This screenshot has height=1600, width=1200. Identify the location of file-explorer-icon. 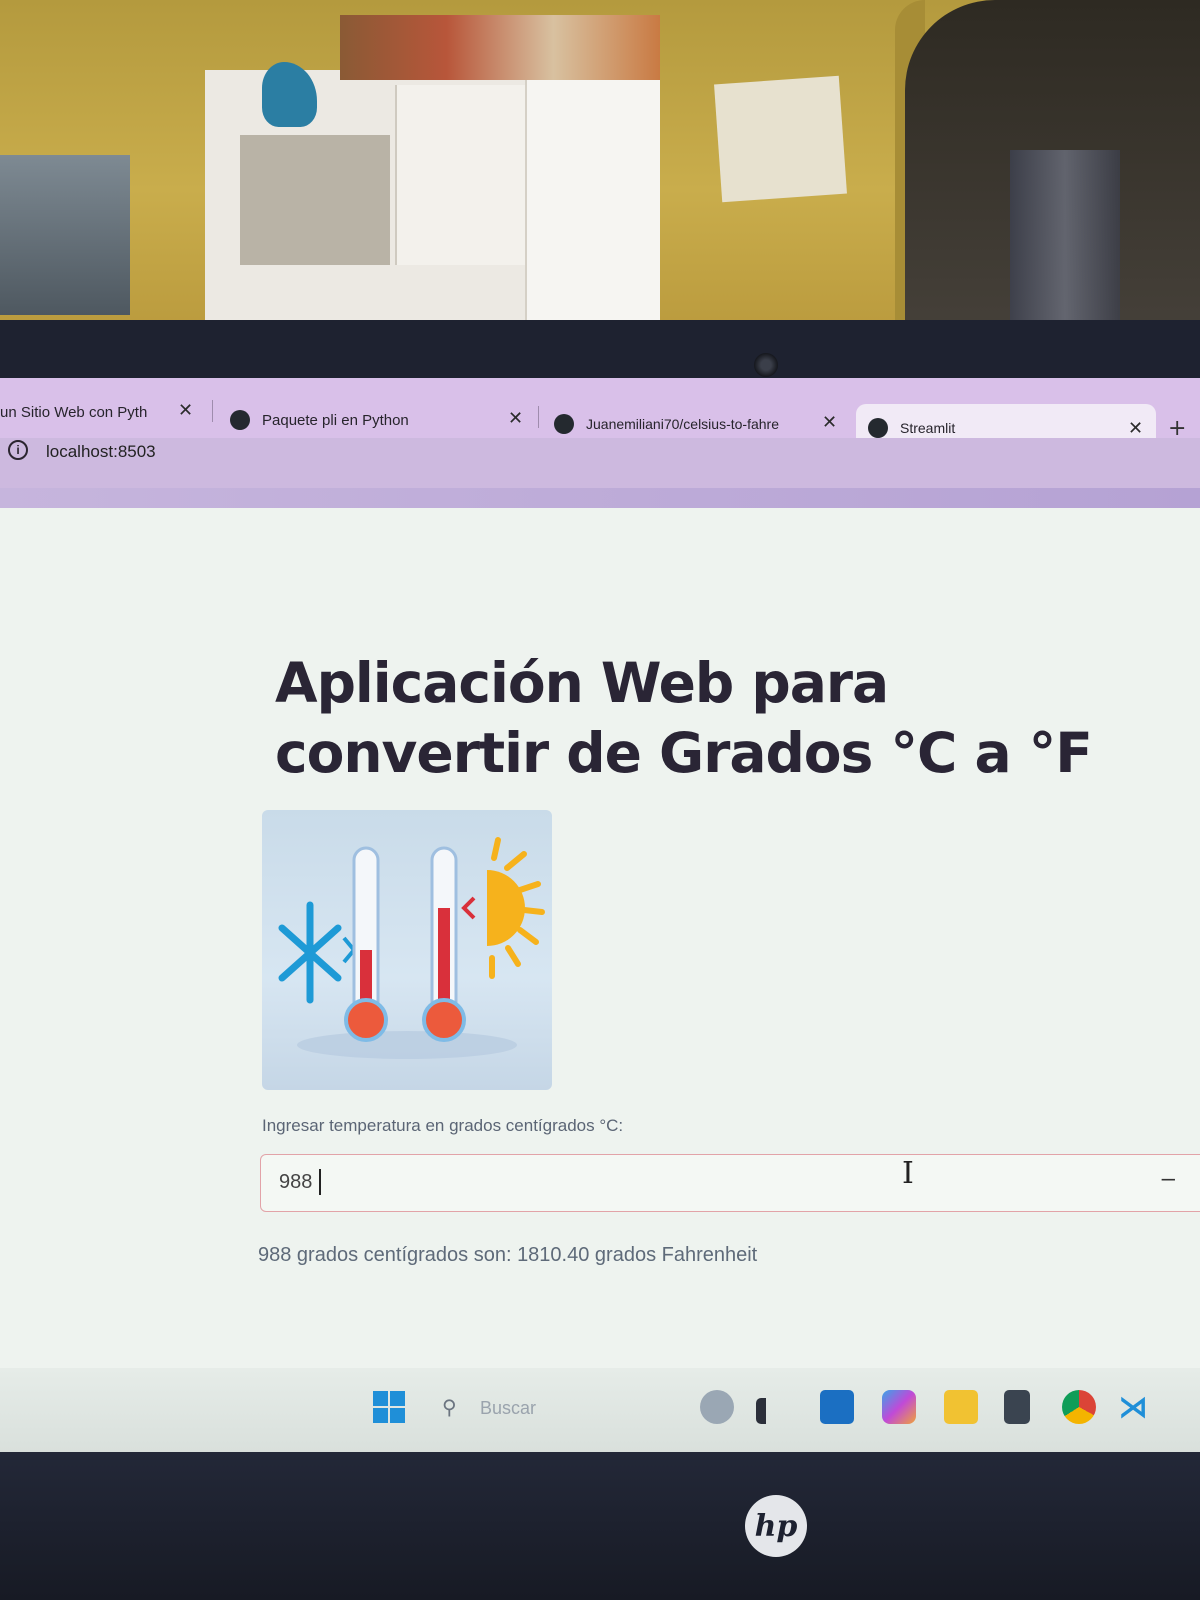
(961, 1407).